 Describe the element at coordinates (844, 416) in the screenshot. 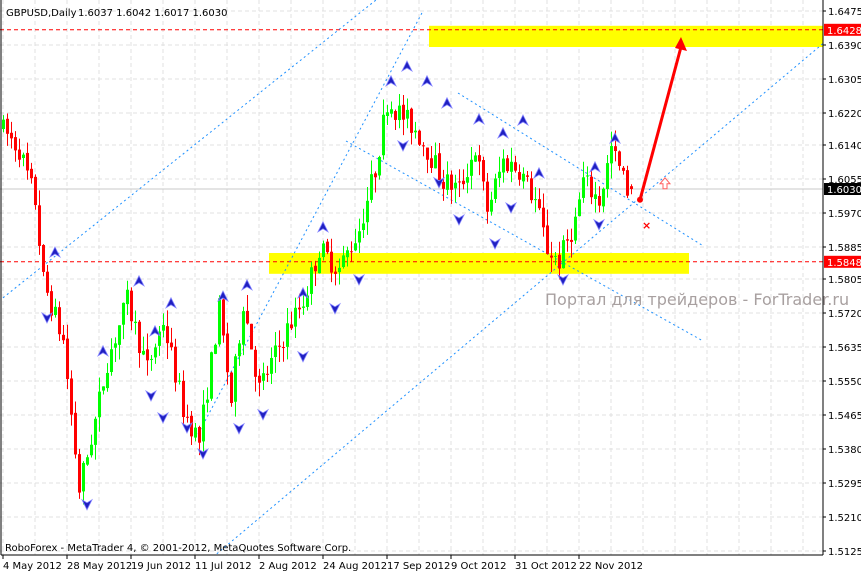

I see `y-tick-label: 1.5465` at that location.